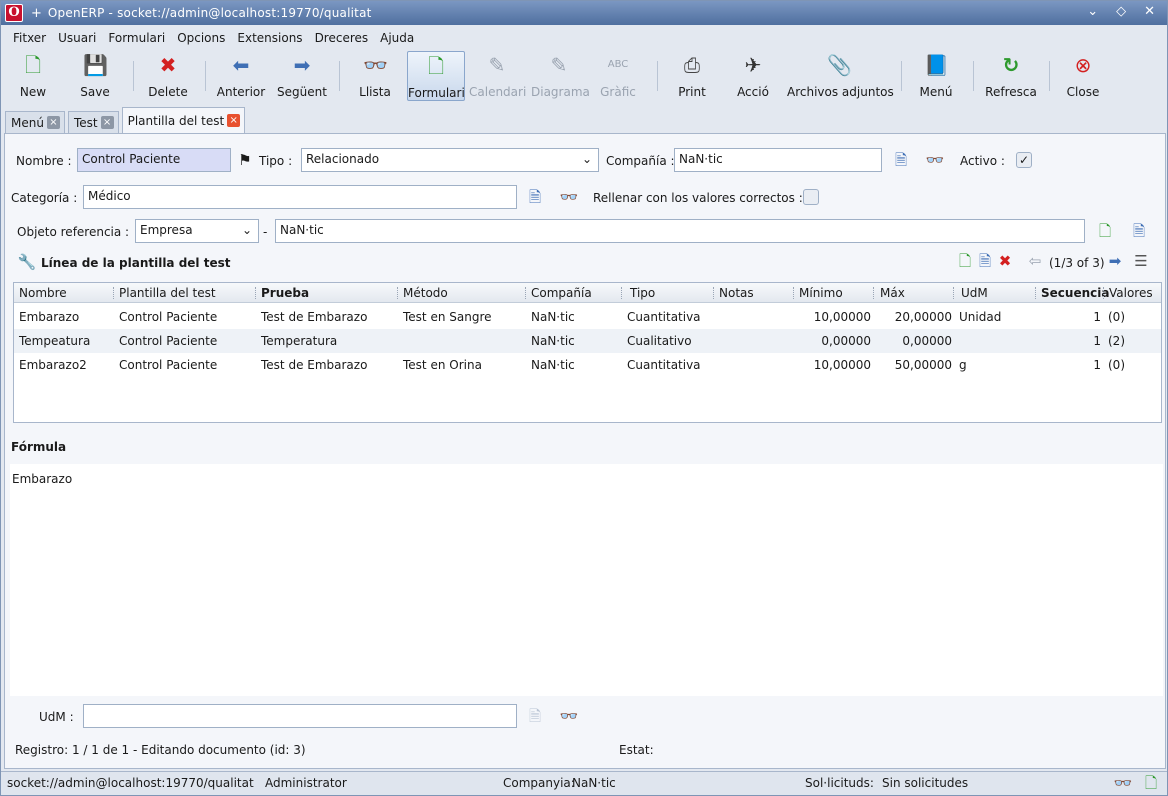 This screenshot has height=796, width=1168. Describe the element at coordinates (300, 716) in the screenshot. I see `udm-input` at that location.